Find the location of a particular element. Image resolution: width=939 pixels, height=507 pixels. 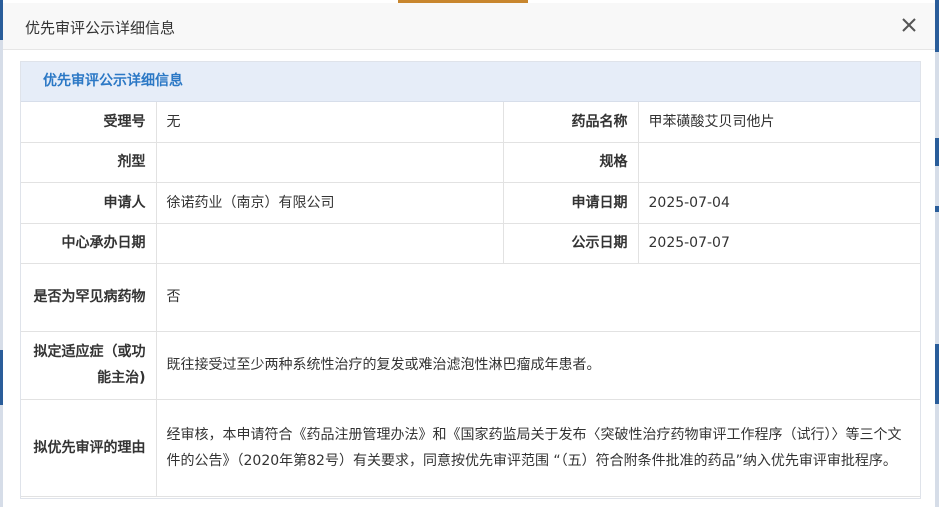

table-row: 剂型 规格 is located at coordinates (470, 162).